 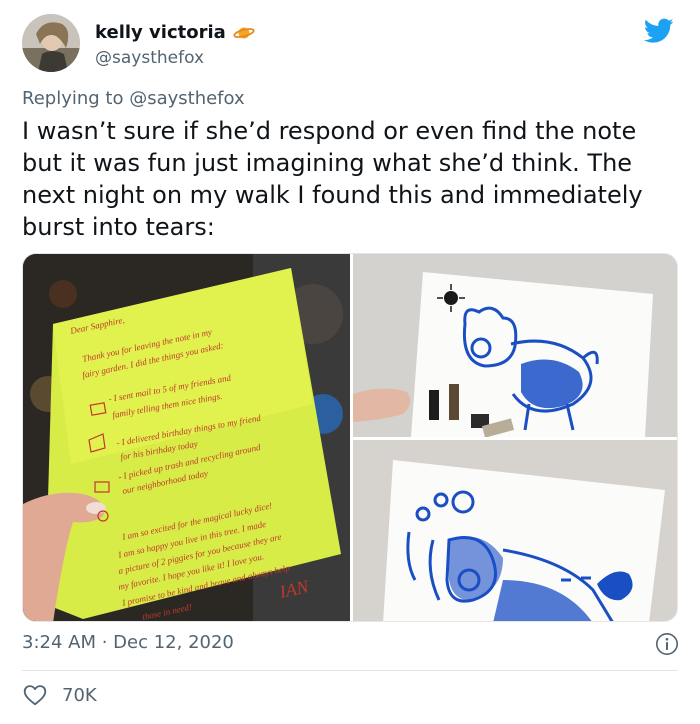 What do you see at coordinates (160, 32) in the screenshot?
I see `author-display-name: kelly victoria` at bounding box center [160, 32].